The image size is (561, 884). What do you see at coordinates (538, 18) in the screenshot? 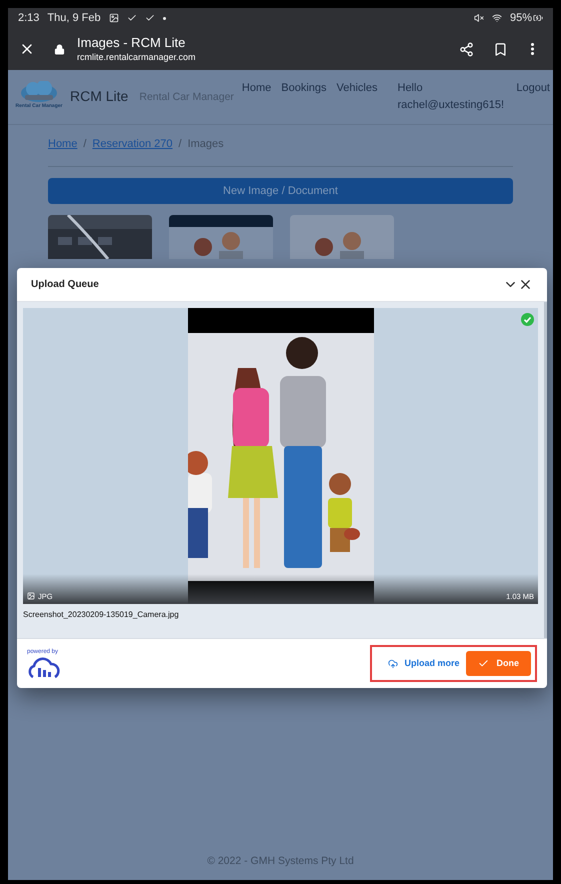
I see `battery-icon` at bounding box center [538, 18].